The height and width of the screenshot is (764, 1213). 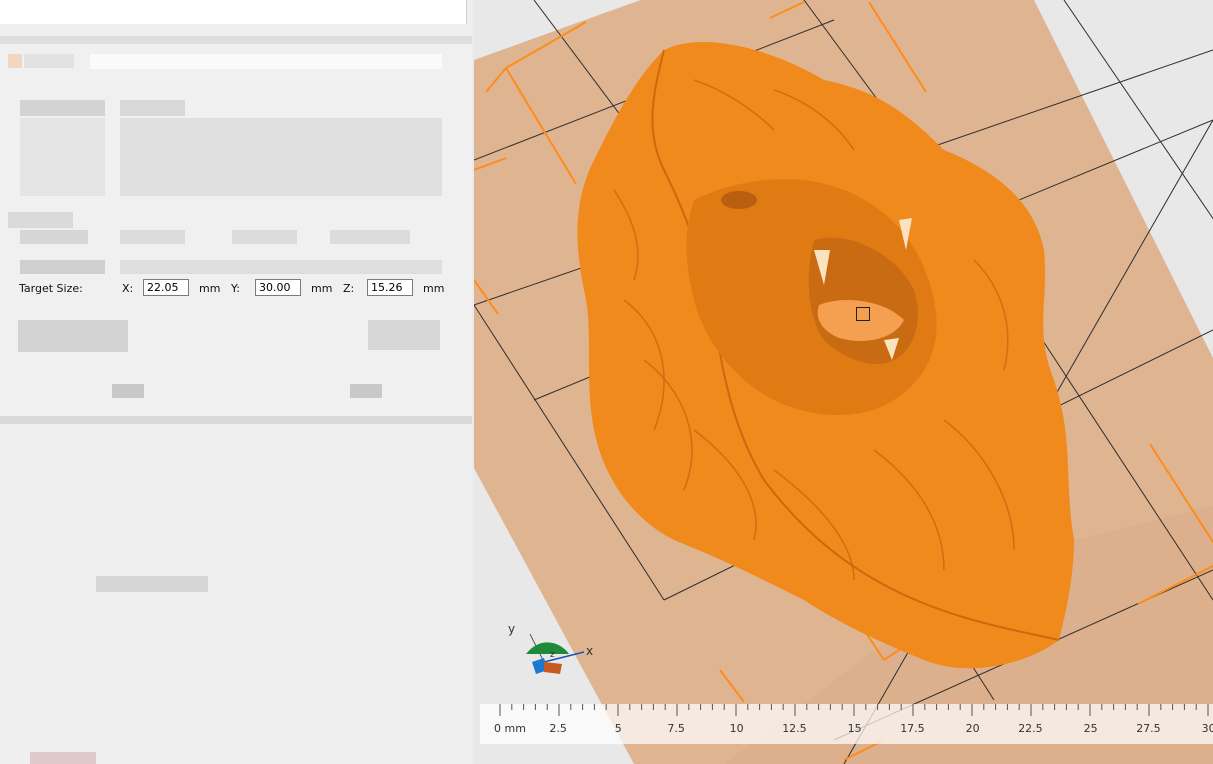 What do you see at coordinates (349, 288) in the screenshot?
I see `z-label: Z:` at bounding box center [349, 288].